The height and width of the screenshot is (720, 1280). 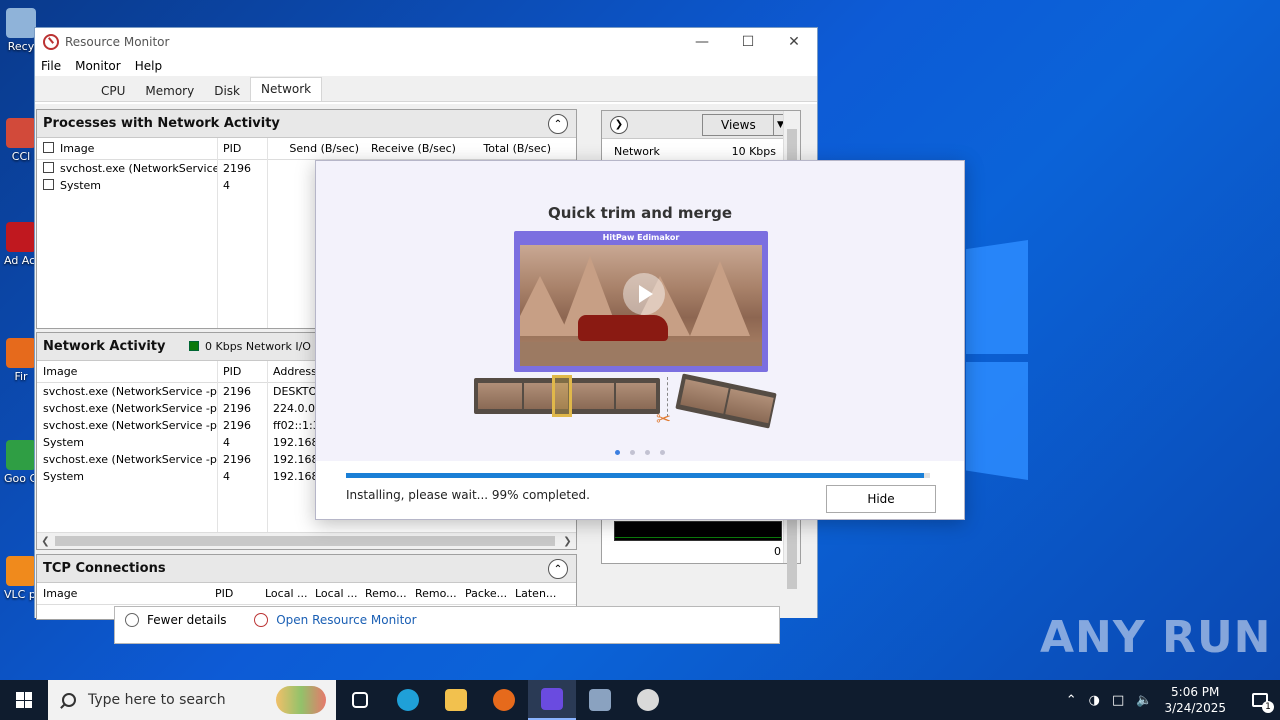 I want to click on firefox-taskbar-button, so click(x=504, y=700).